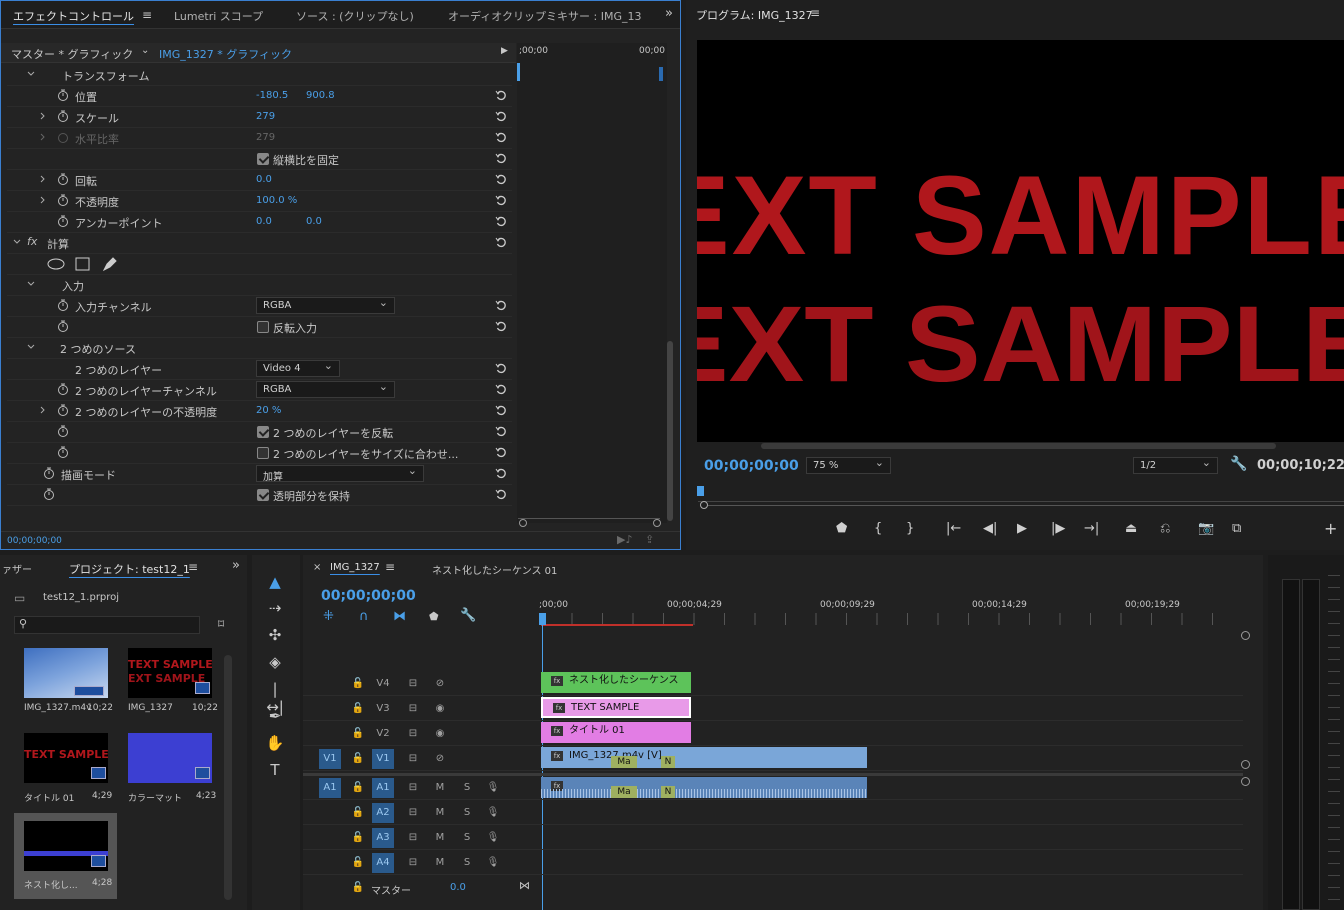 This screenshot has width=1344, height=910. What do you see at coordinates (910, 528) in the screenshot?
I see `mark-out-icon: }` at bounding box center [910, 528].